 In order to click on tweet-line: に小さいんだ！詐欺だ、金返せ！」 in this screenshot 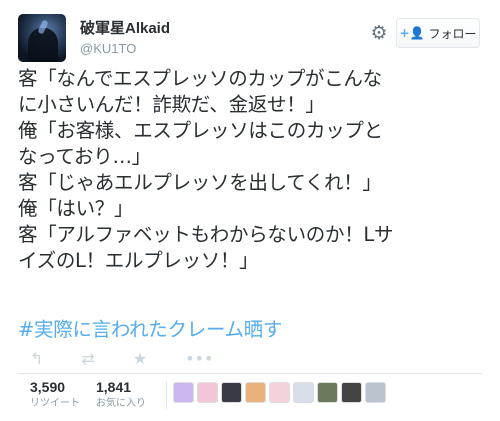, I will do `click(171, 104)`.